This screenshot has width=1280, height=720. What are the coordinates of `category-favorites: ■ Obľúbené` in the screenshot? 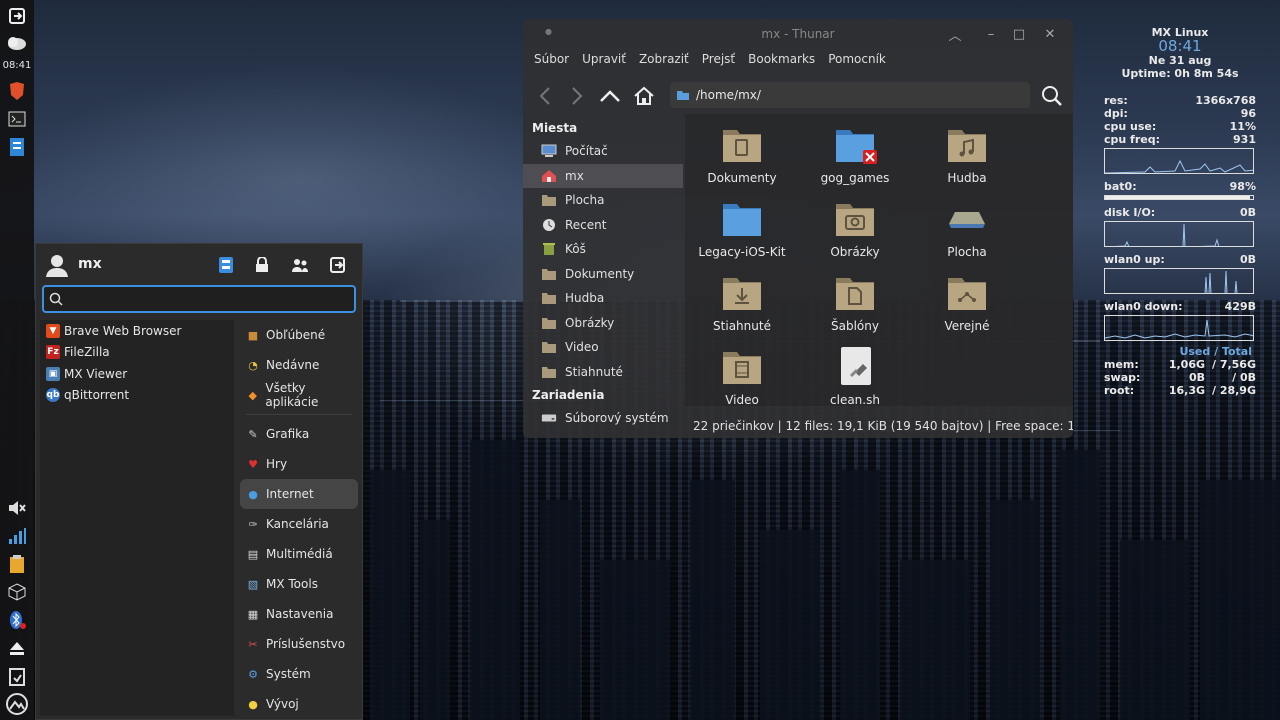 It's located at (299, 335).